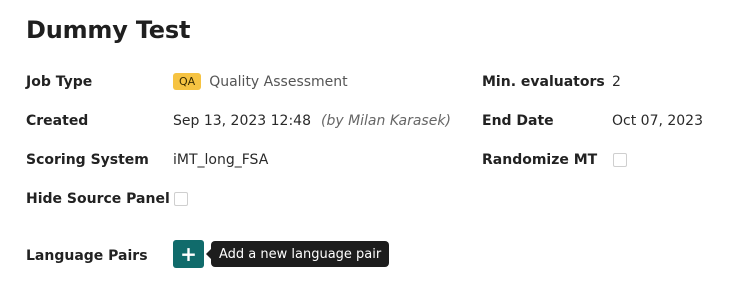 This screenshot has height=293, width=730. What do you see at coordinates (181, 199) in the screenshot?
I see `hide-source-panel-checkbox` at bounding box center [181, 199].